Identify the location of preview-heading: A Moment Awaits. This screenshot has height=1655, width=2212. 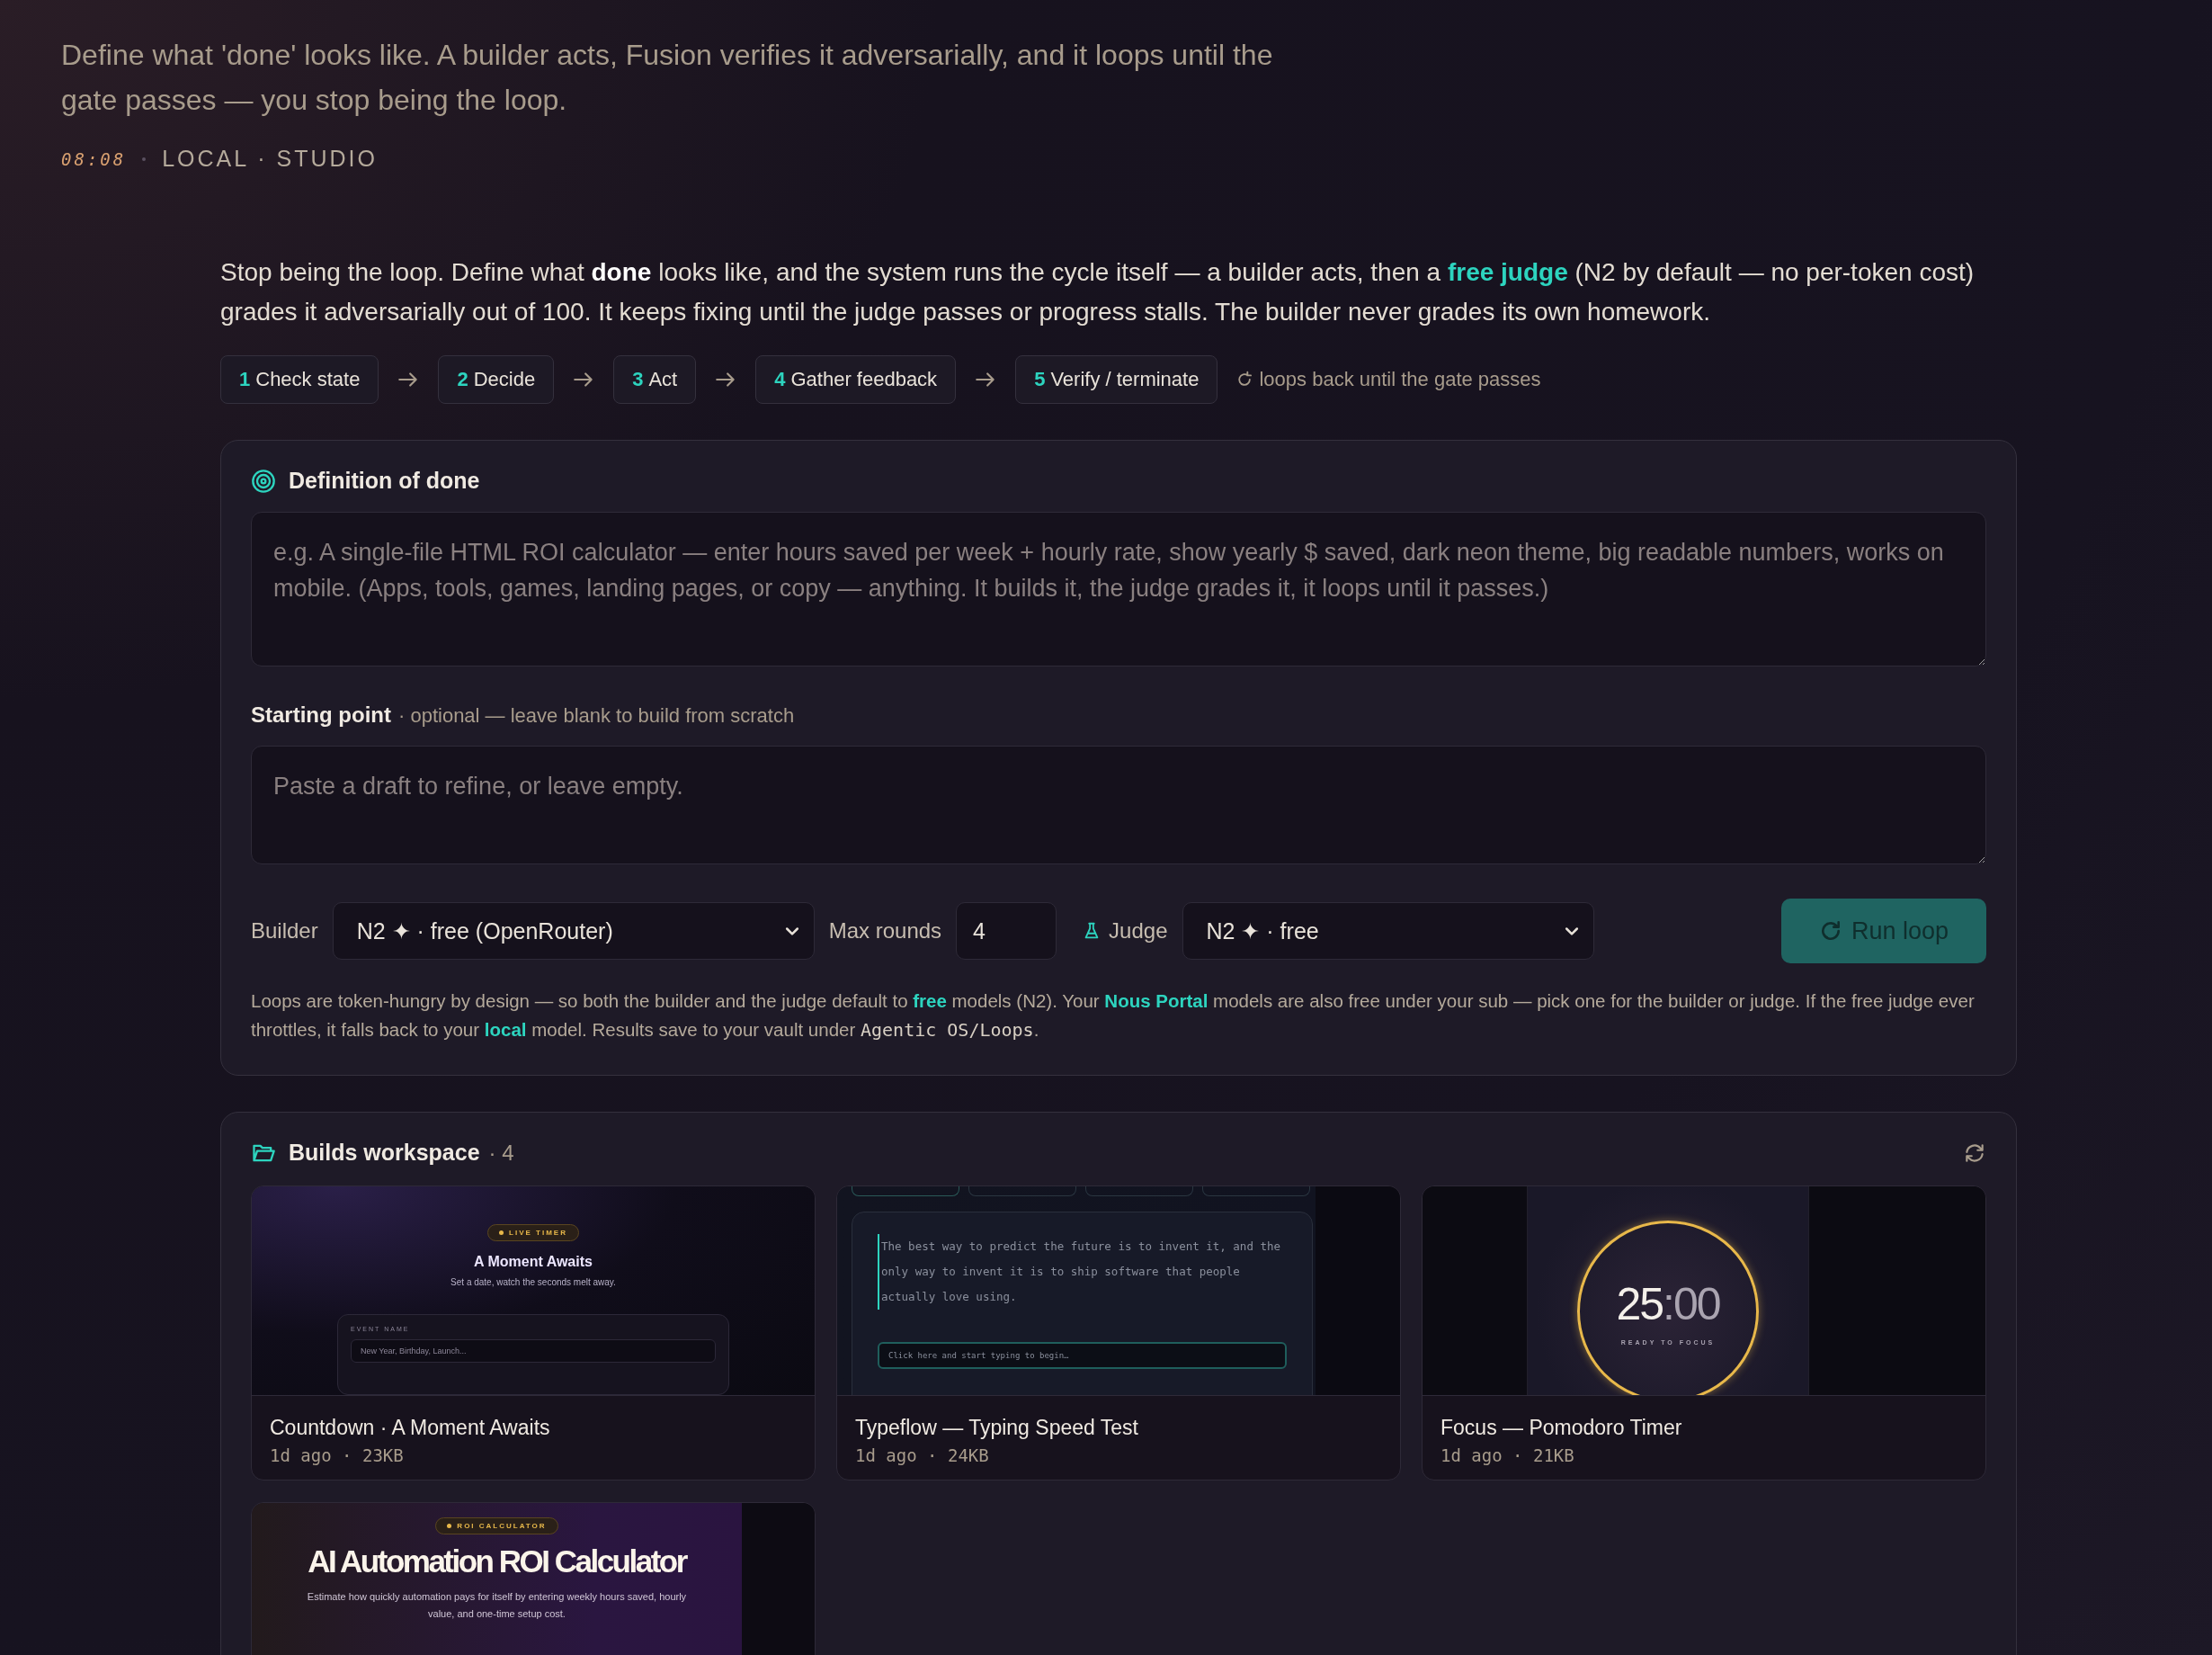
(533, 1262).